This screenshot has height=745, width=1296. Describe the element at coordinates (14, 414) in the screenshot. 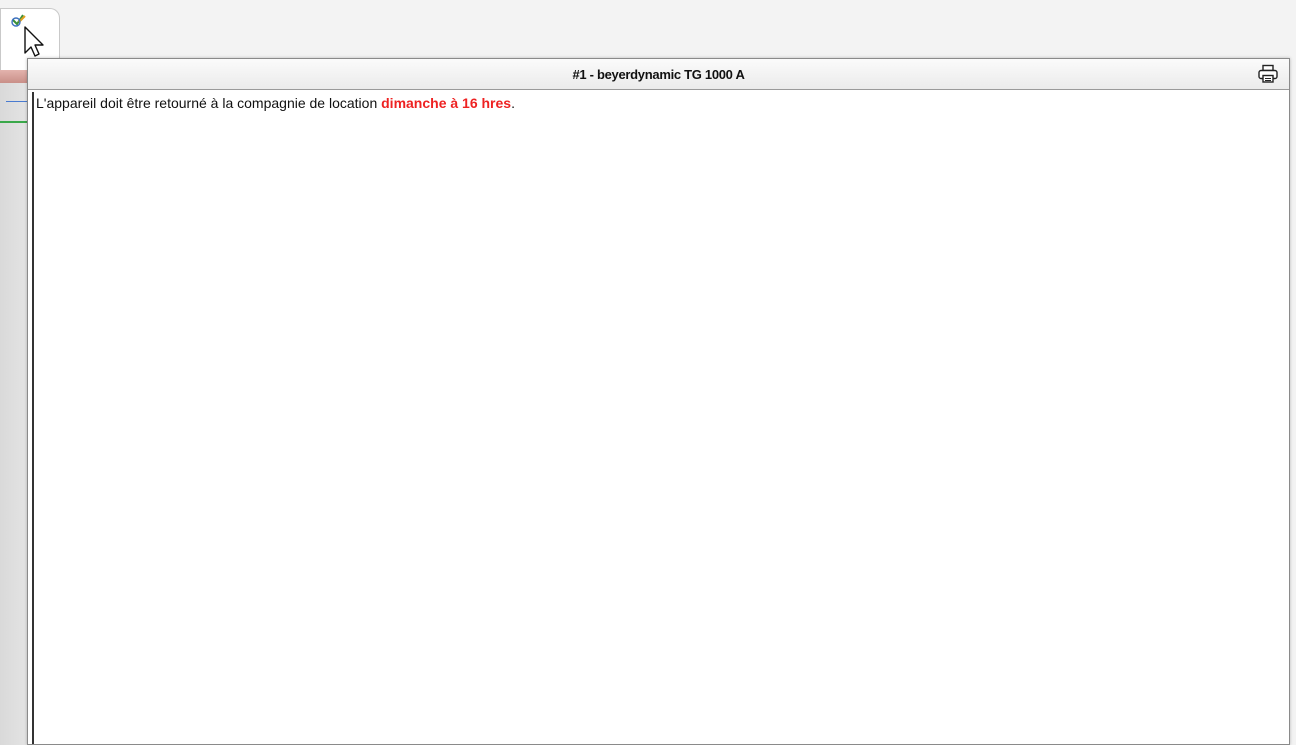

I see `background-panel` at that location.